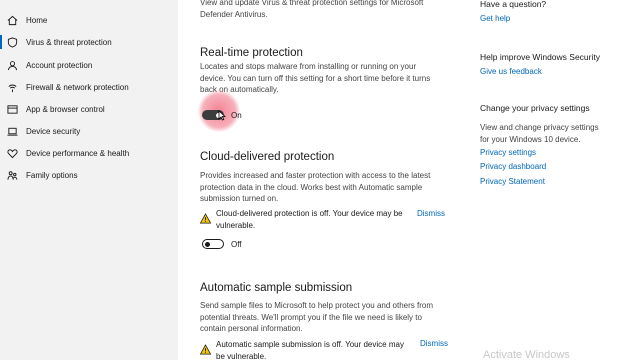  Describe the element at coordinates (12, 131) in the screenshot. I see `laptop-icon` at that location.